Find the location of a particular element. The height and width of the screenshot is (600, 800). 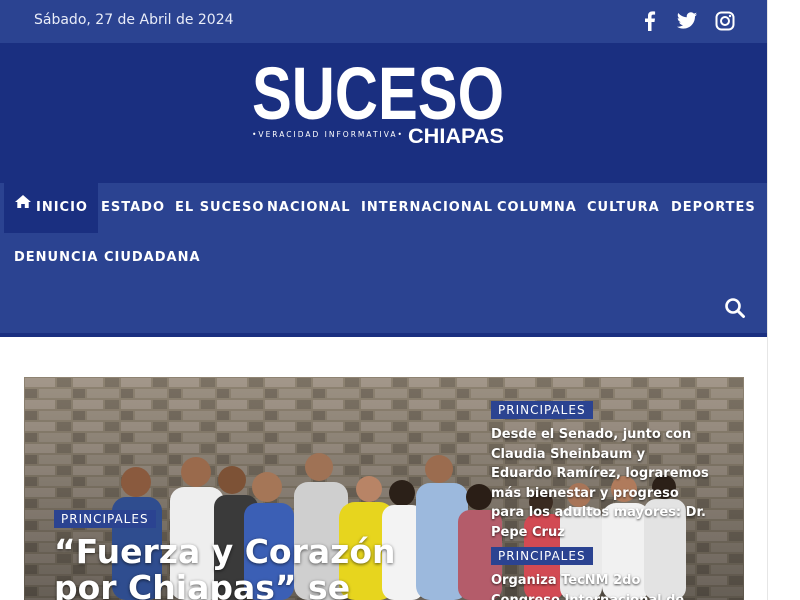

nav-item-columna: COLUMNA is located at coordinates (537, 208).